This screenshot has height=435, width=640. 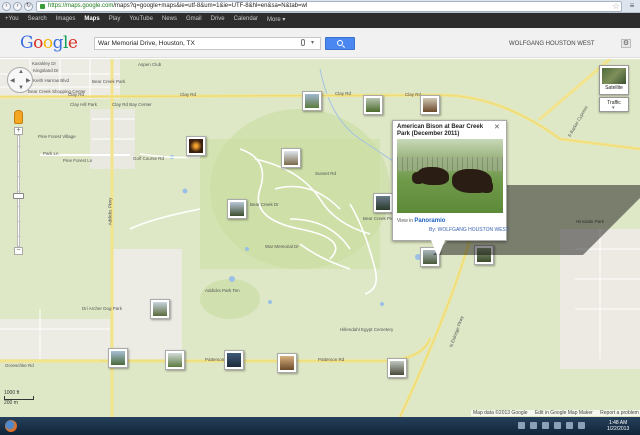 I want to click on logo-letter: o, so click(x=38, y=43).